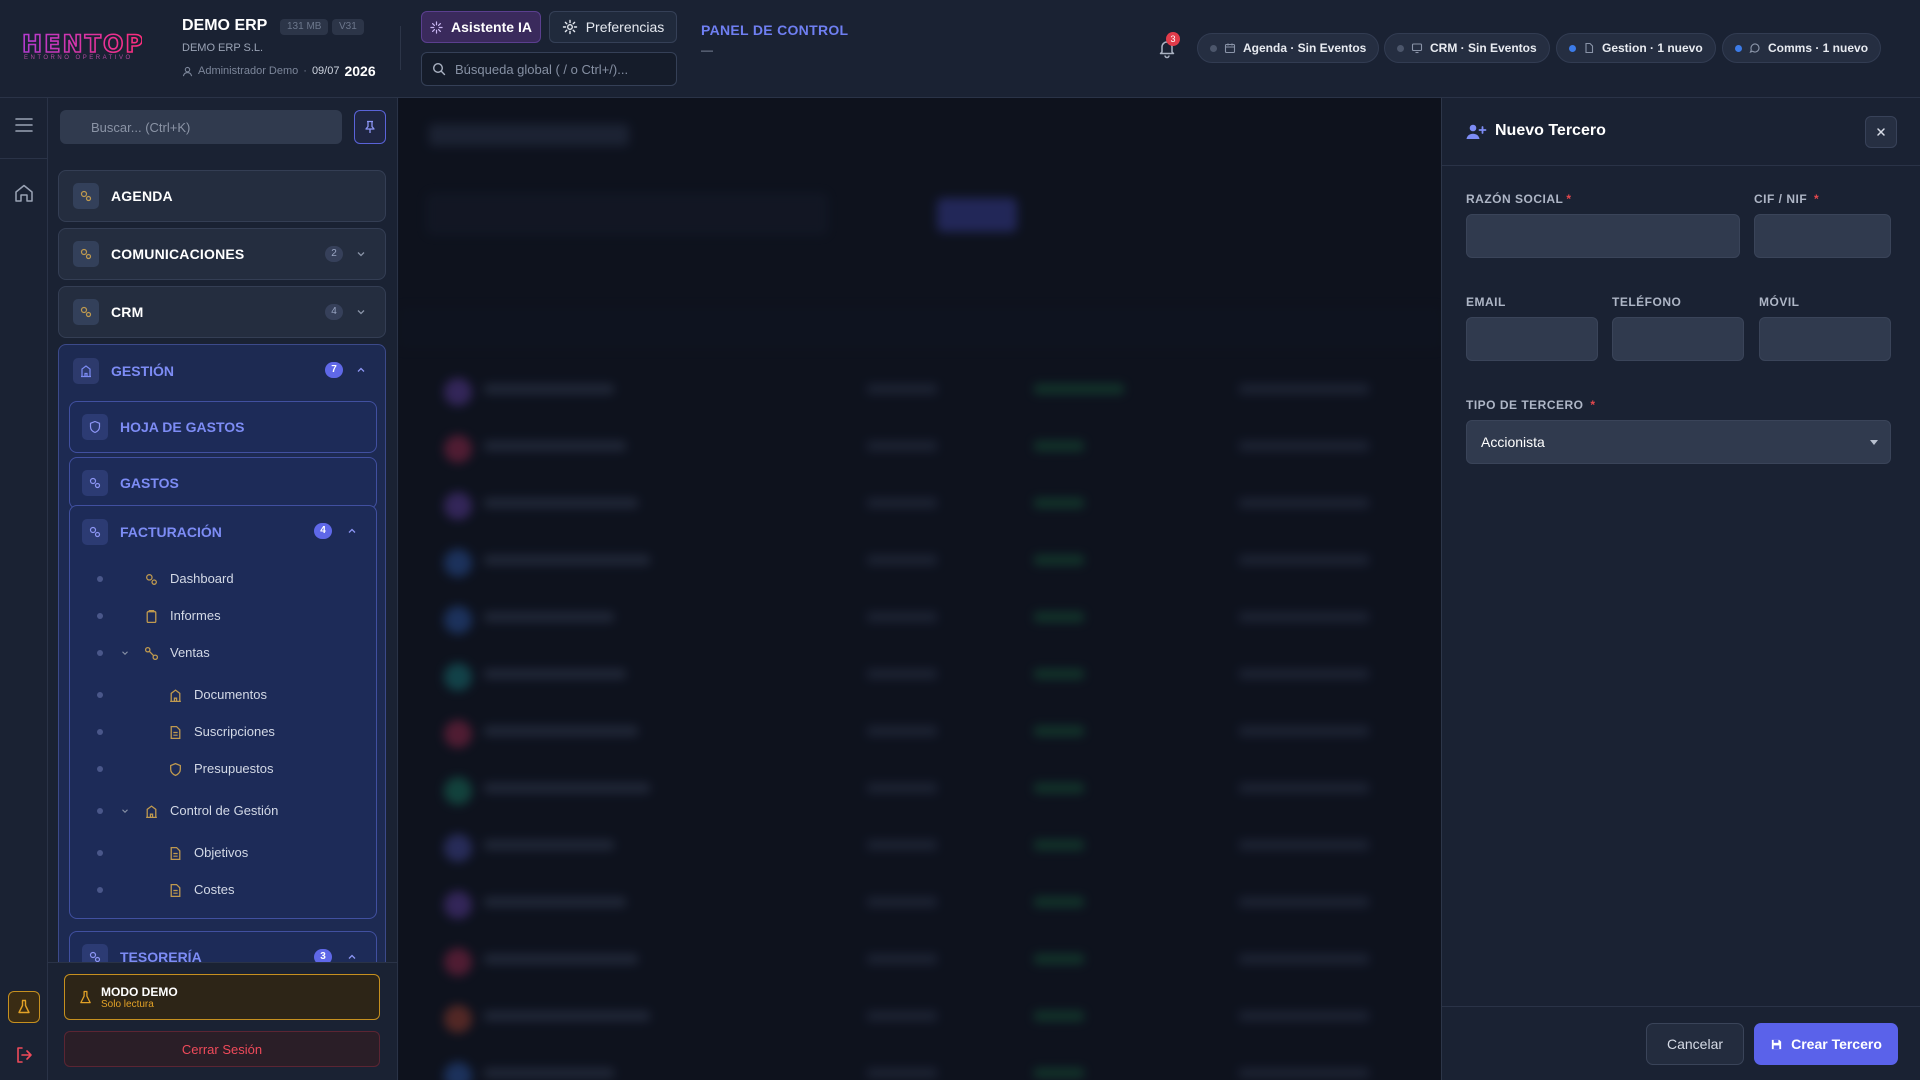  I want to click on email-input, so click(1532, 339).